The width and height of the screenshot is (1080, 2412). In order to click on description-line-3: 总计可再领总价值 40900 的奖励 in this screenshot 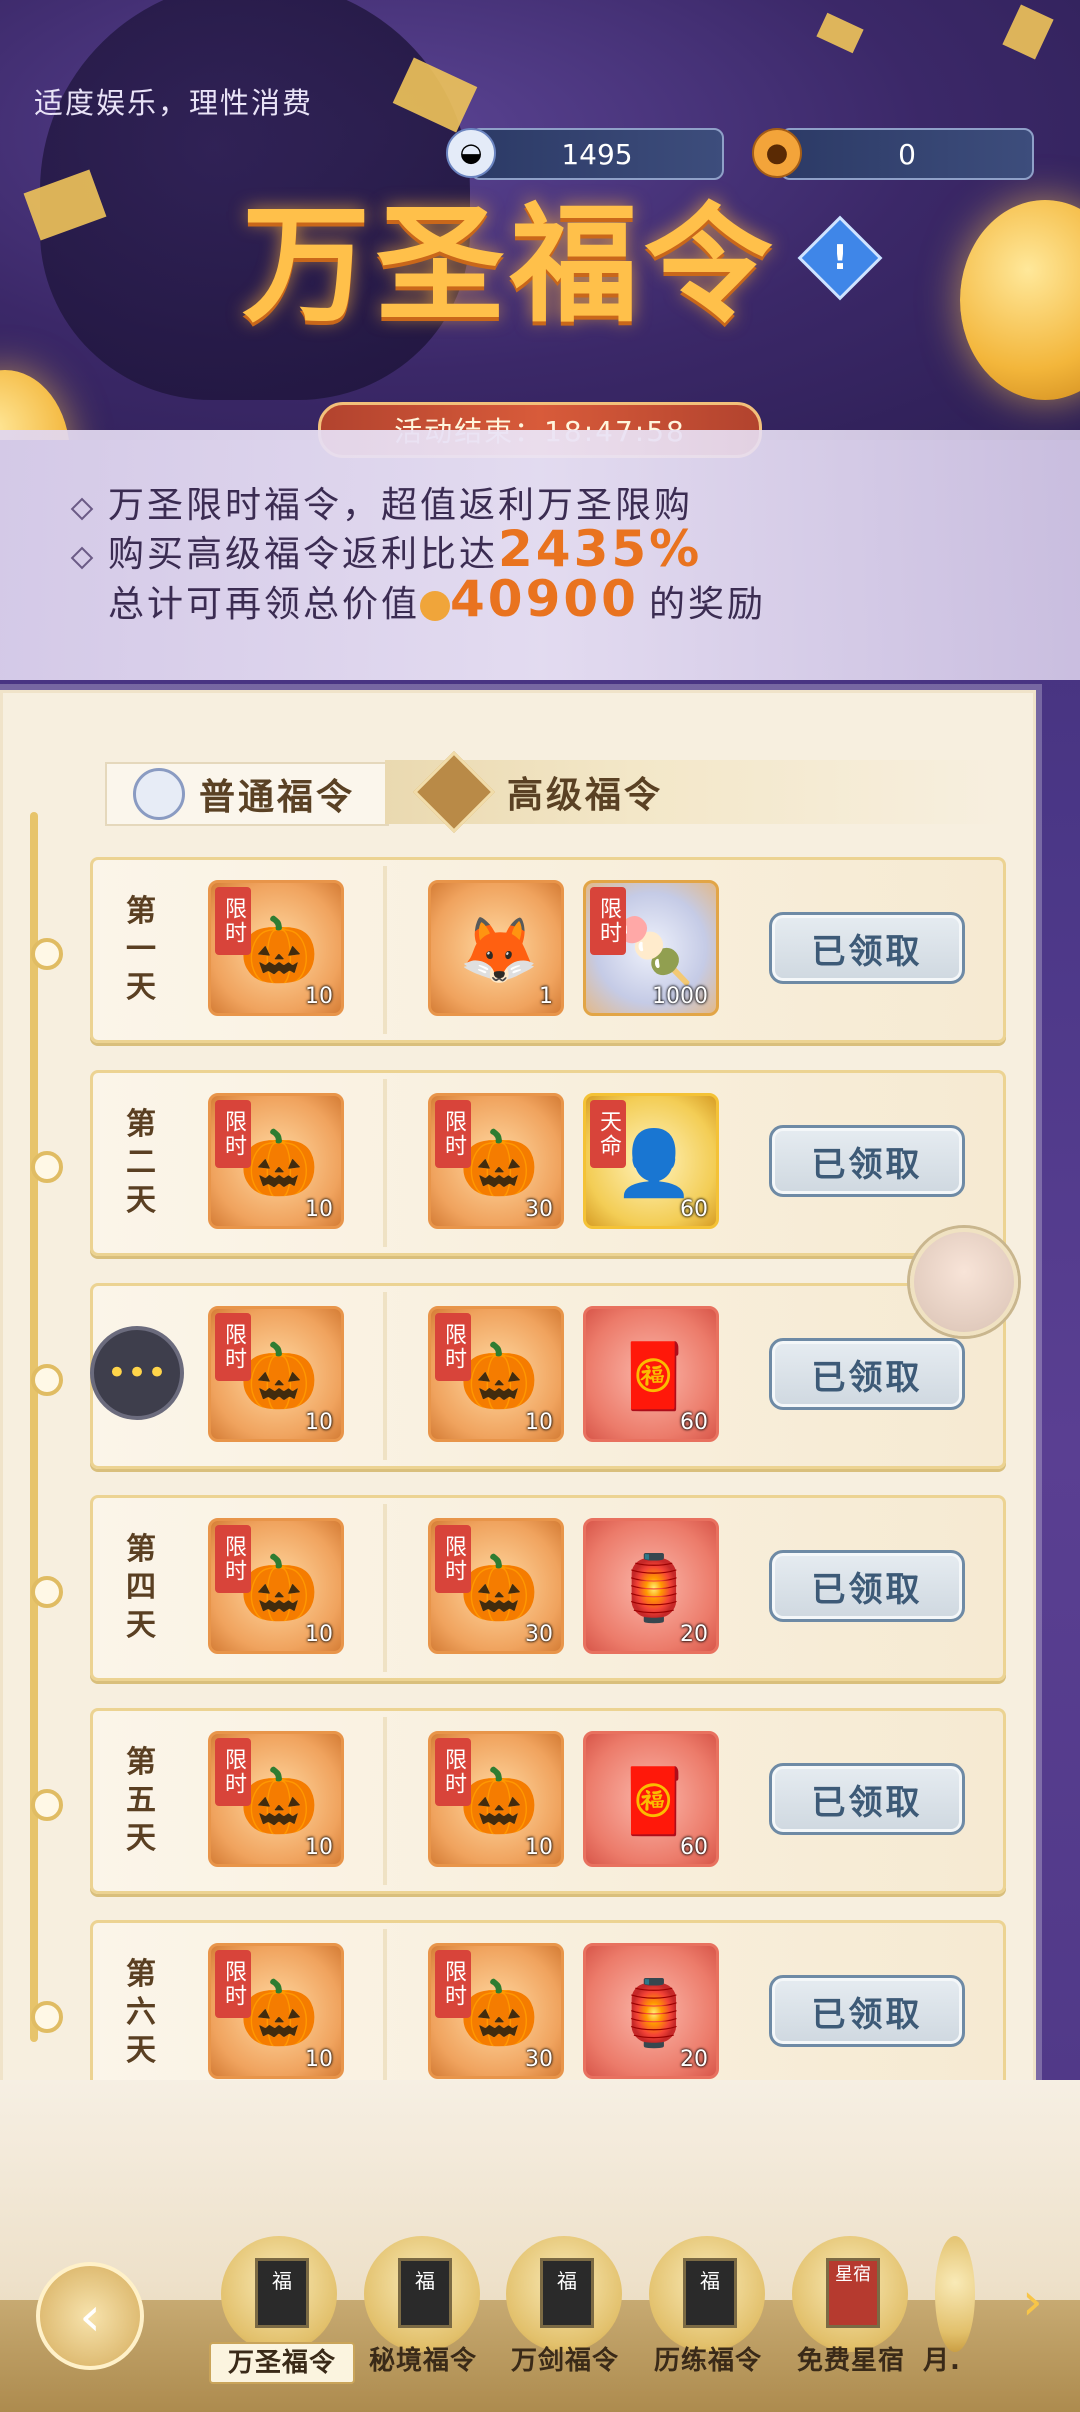, I will do `click(437, 599)`.